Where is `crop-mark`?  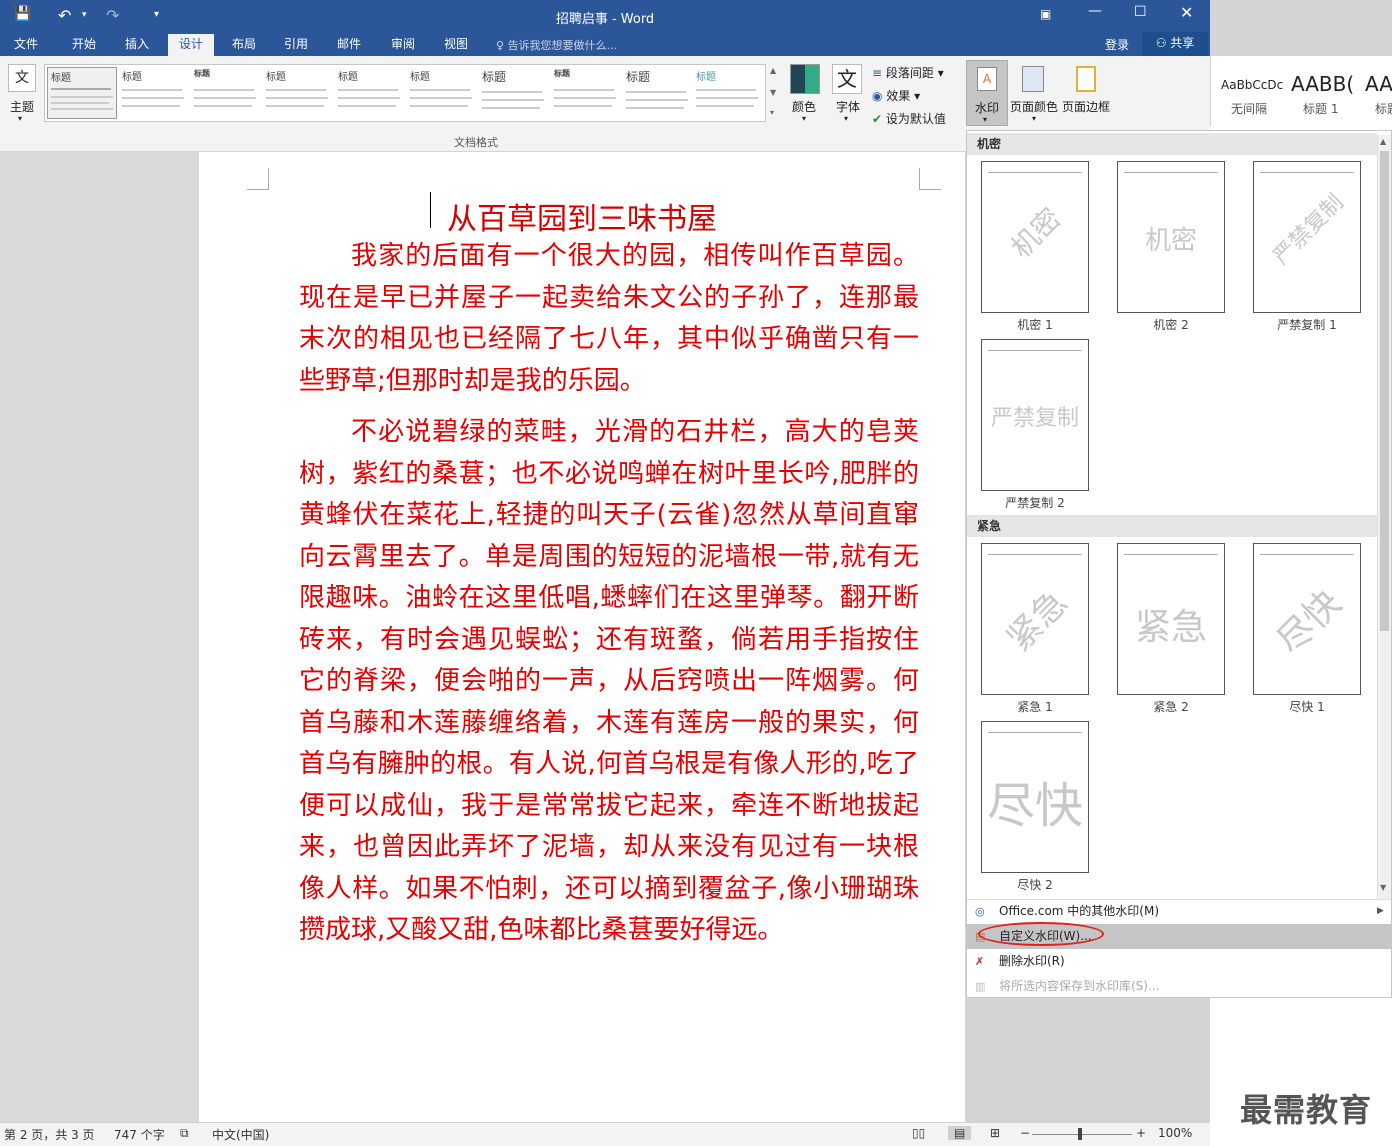
crop-mark is located at coordinates (258, 179).